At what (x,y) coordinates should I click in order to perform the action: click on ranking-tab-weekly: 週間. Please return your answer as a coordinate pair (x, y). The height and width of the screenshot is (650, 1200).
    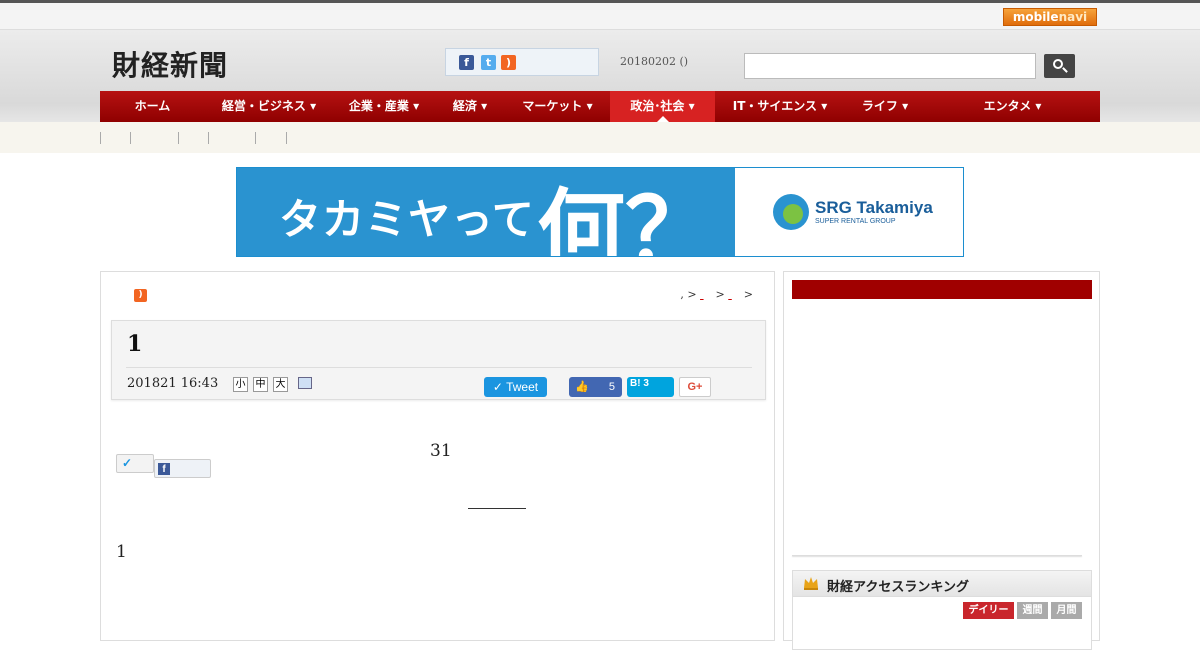
    Looking at the image, I should click on (1032, 610).